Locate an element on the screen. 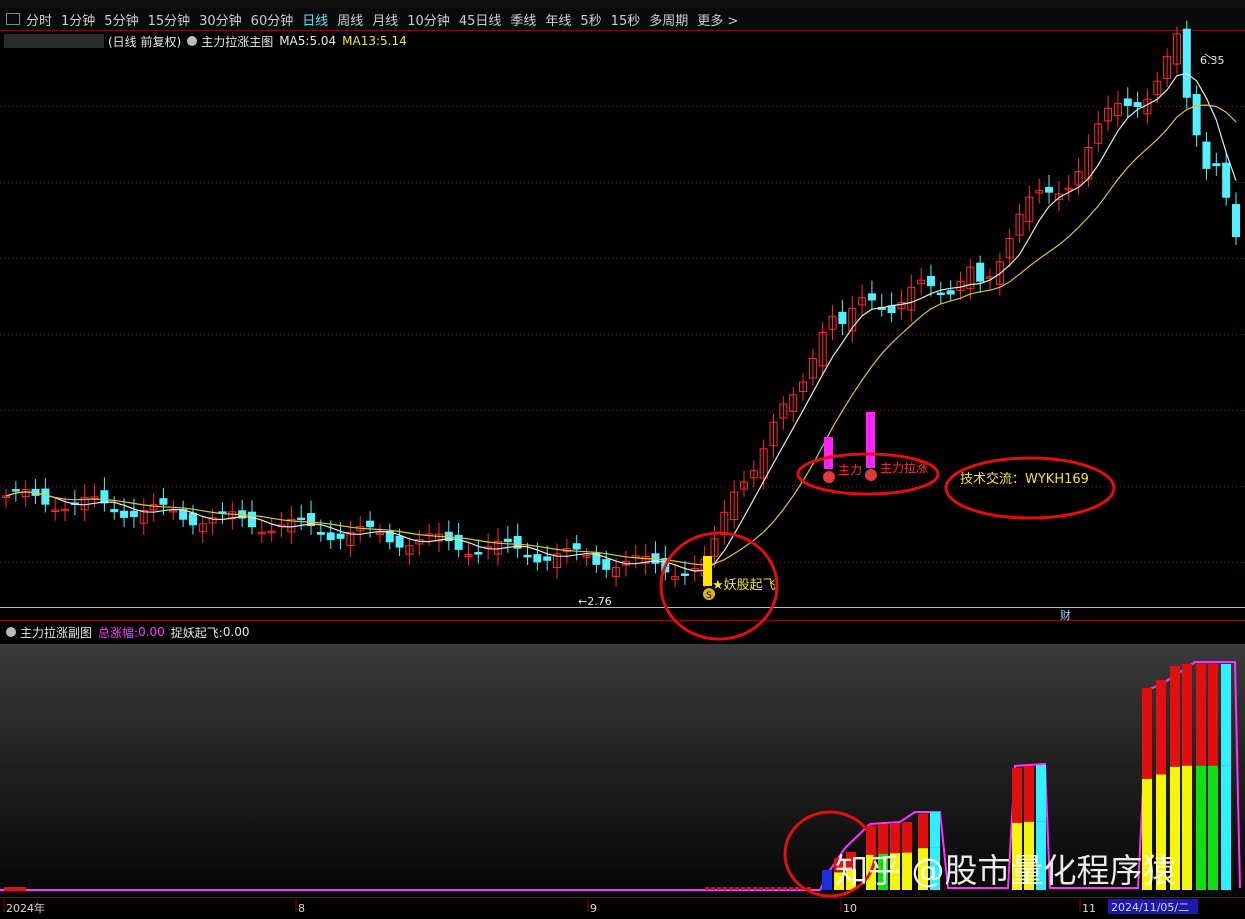 This screenshot has height=919, width=1245. date-label-0: 2024年 is located at coordinates (25, 908).